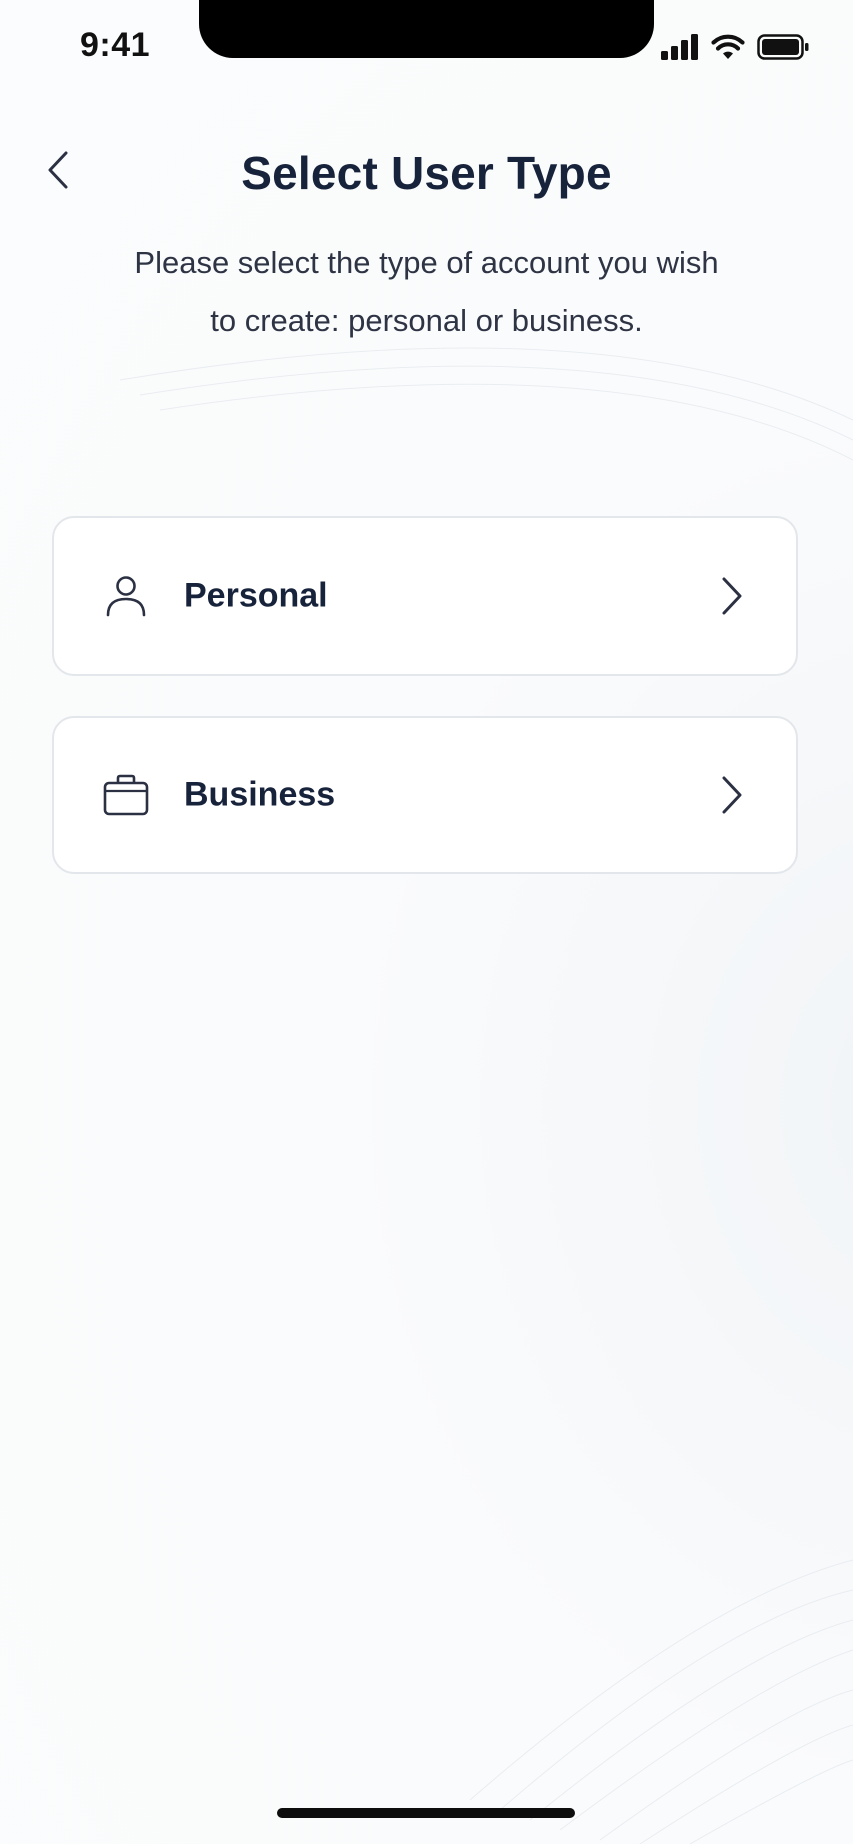 Image resolution: width=853 pixels, height=1844 pixels. What do you see at coordinates (728, 49) in the screenshot?
I see `wifi-icon` at bounding box center [728, 49].